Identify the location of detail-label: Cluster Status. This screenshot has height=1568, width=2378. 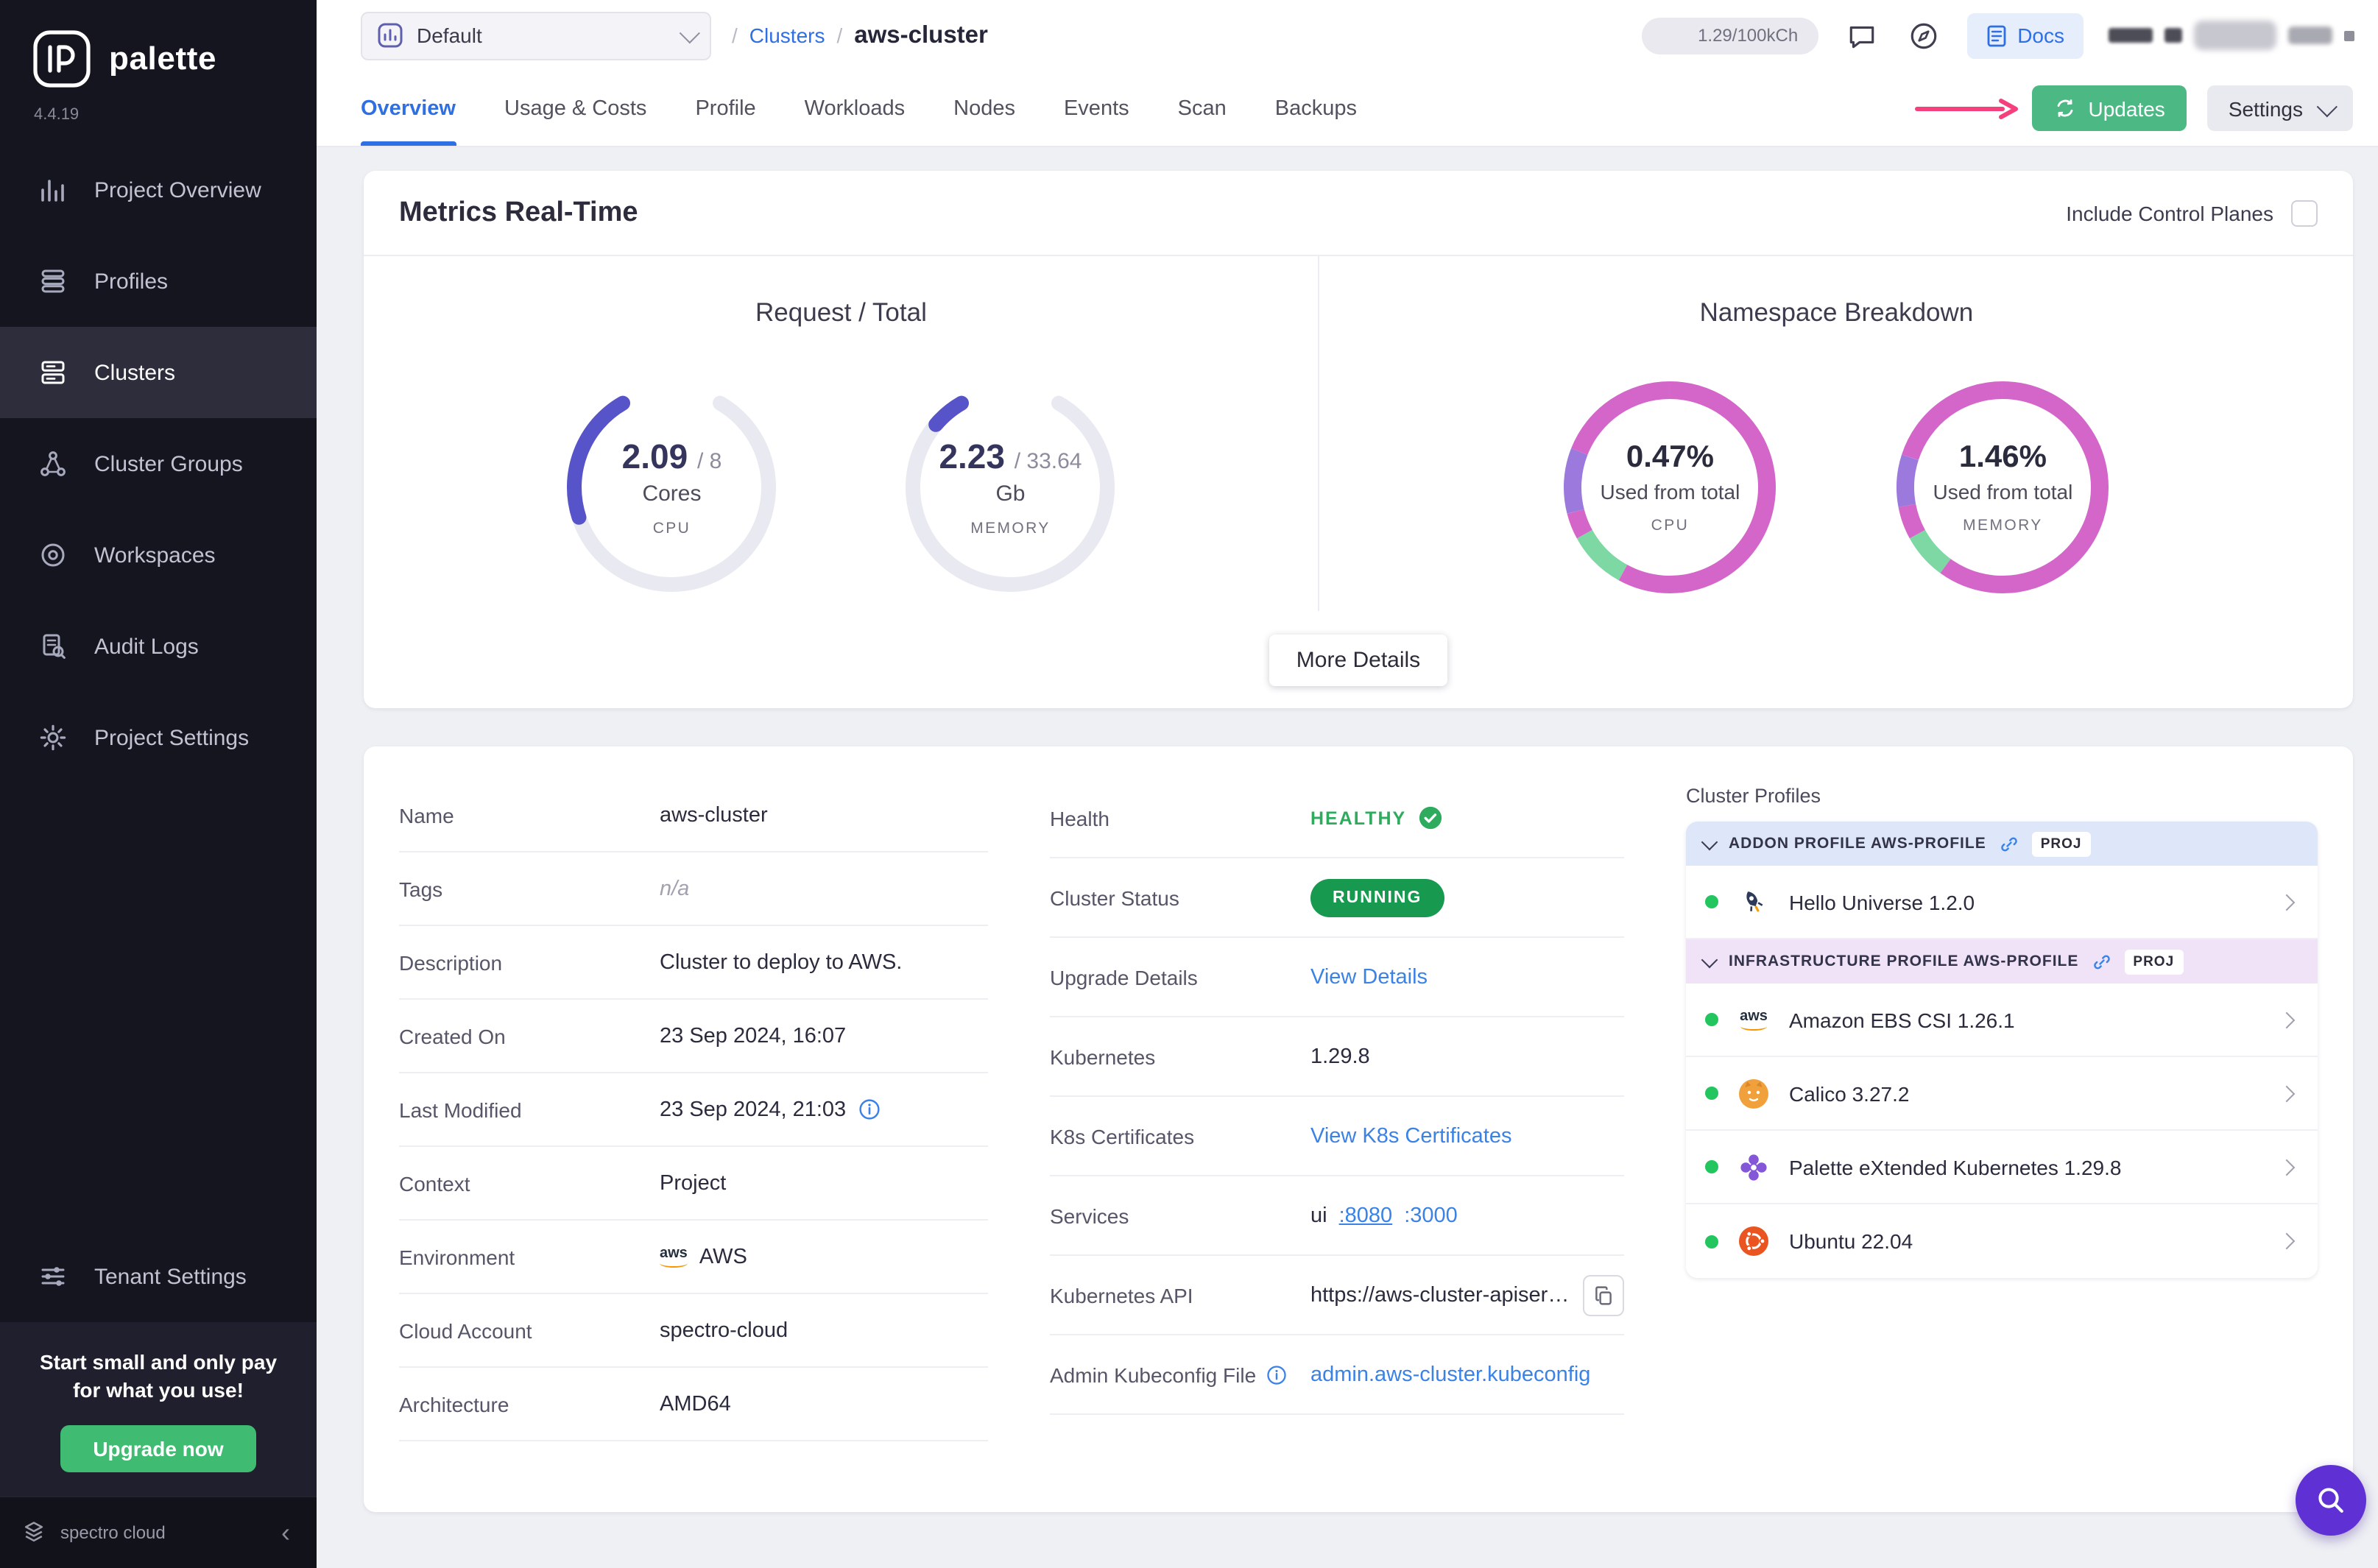
(1114, 898).